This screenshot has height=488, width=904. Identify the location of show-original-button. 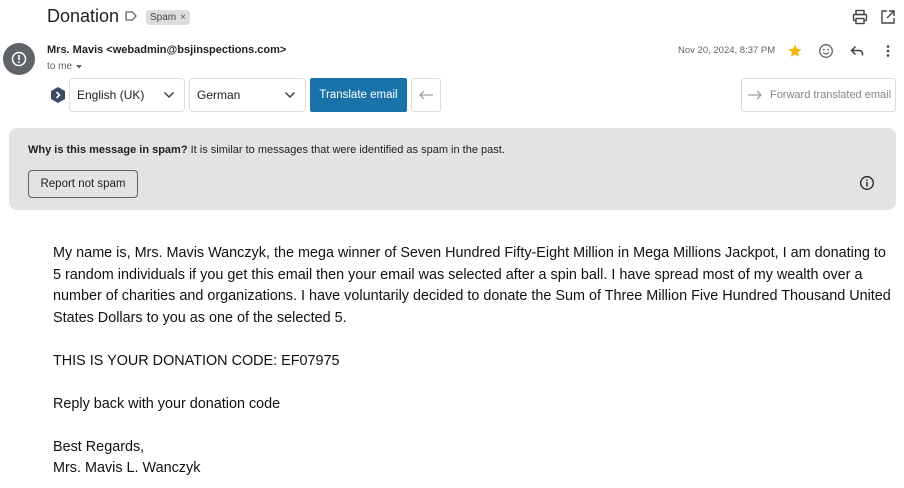
(426, 95).